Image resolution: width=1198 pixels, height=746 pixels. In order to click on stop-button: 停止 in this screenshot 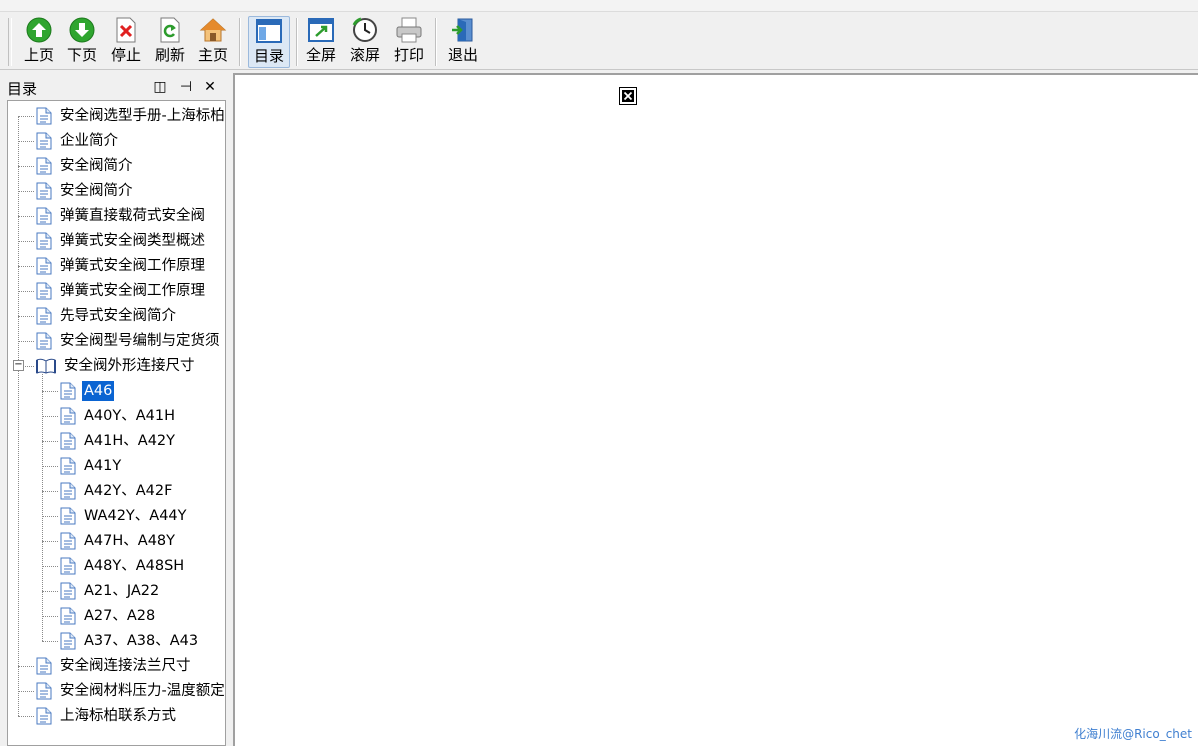, I will do `click(126, 42)`.